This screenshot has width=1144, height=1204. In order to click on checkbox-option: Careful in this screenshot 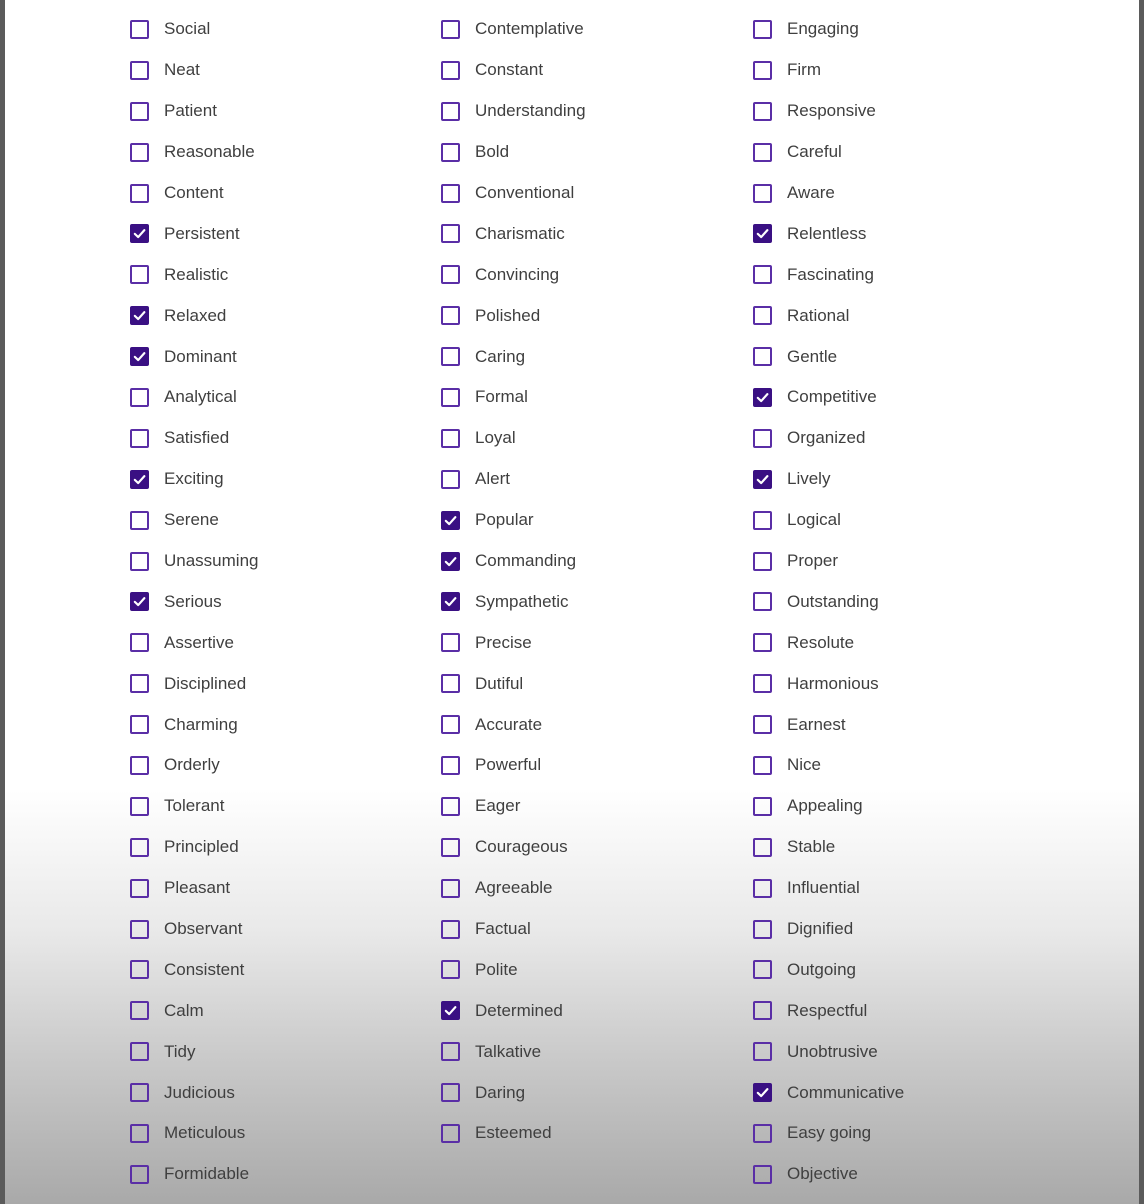, I will do `click(903, 152)`.